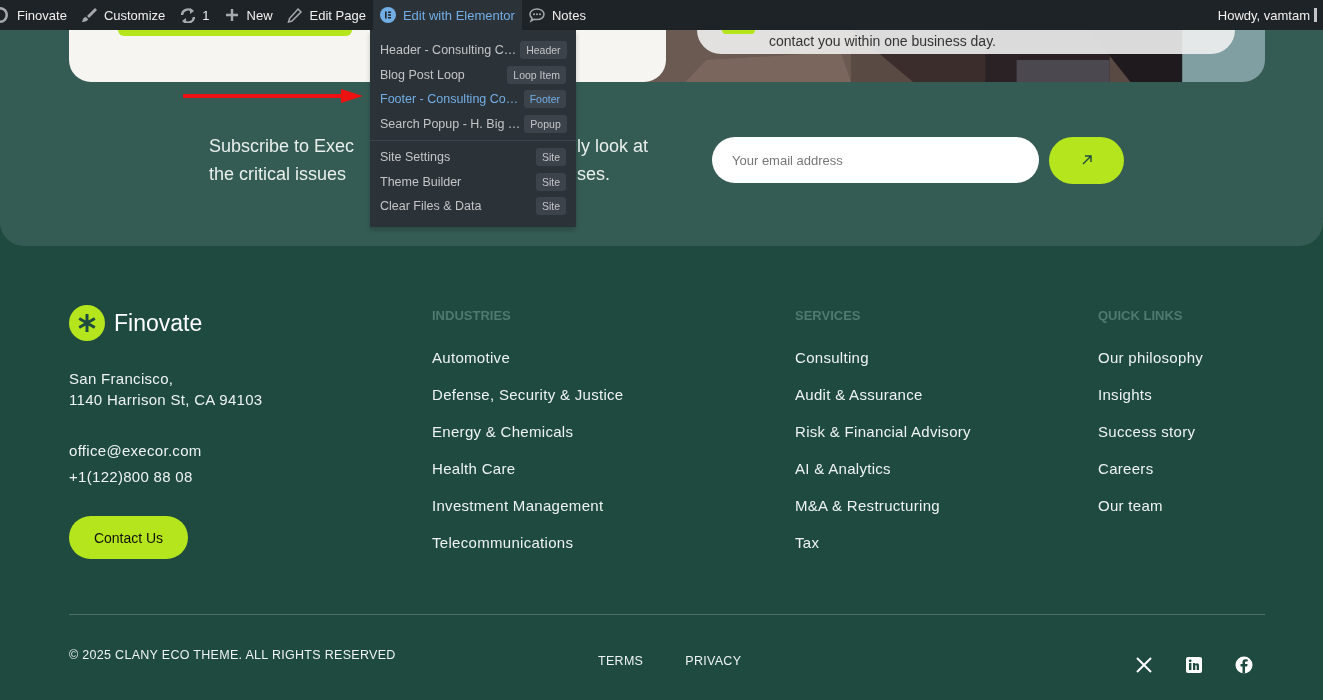  I want to click on user-greeting-link: Howdy, vamtam, so click(1263, 15).